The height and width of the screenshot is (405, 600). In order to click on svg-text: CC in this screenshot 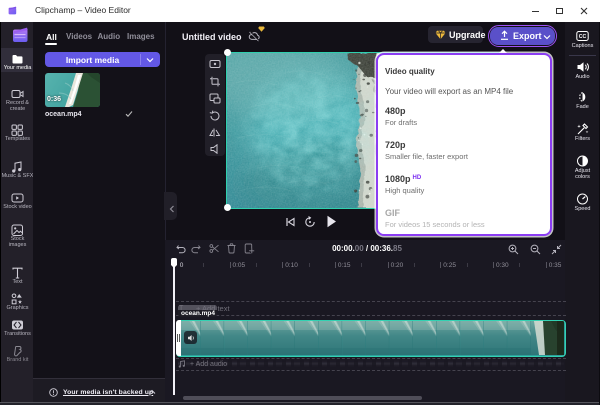, I will do `click(583, 37)`.